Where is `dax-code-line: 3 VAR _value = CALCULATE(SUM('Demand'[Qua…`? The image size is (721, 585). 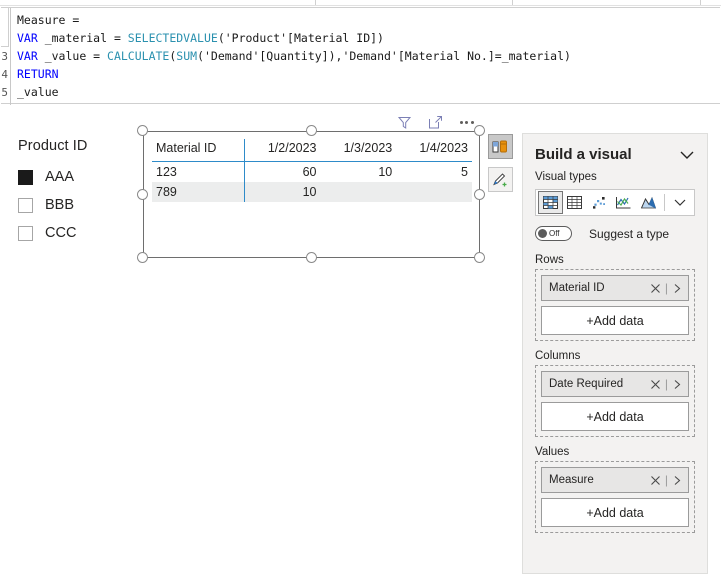
dax-code-line: 3 VAR _value = CALCULATE(SUM('Demand'[Qua… is located at coordinates (360, 56).